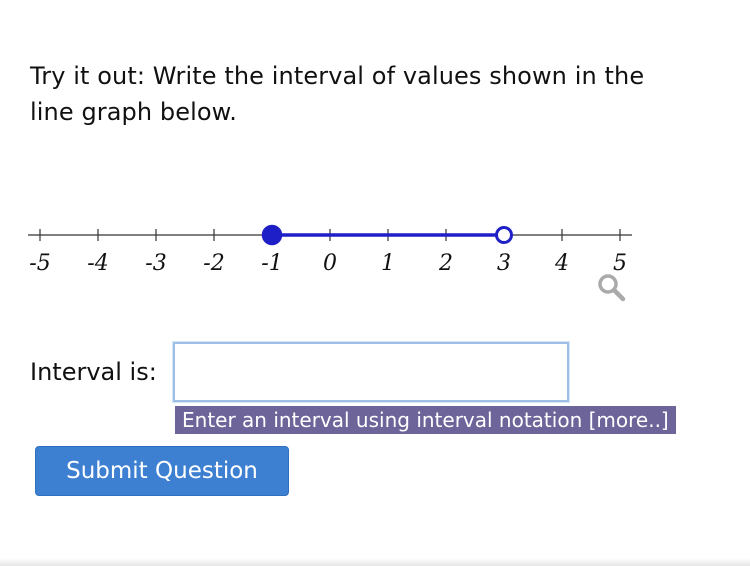  I want to click on interval-label: Interval is:, so click(93, 372).